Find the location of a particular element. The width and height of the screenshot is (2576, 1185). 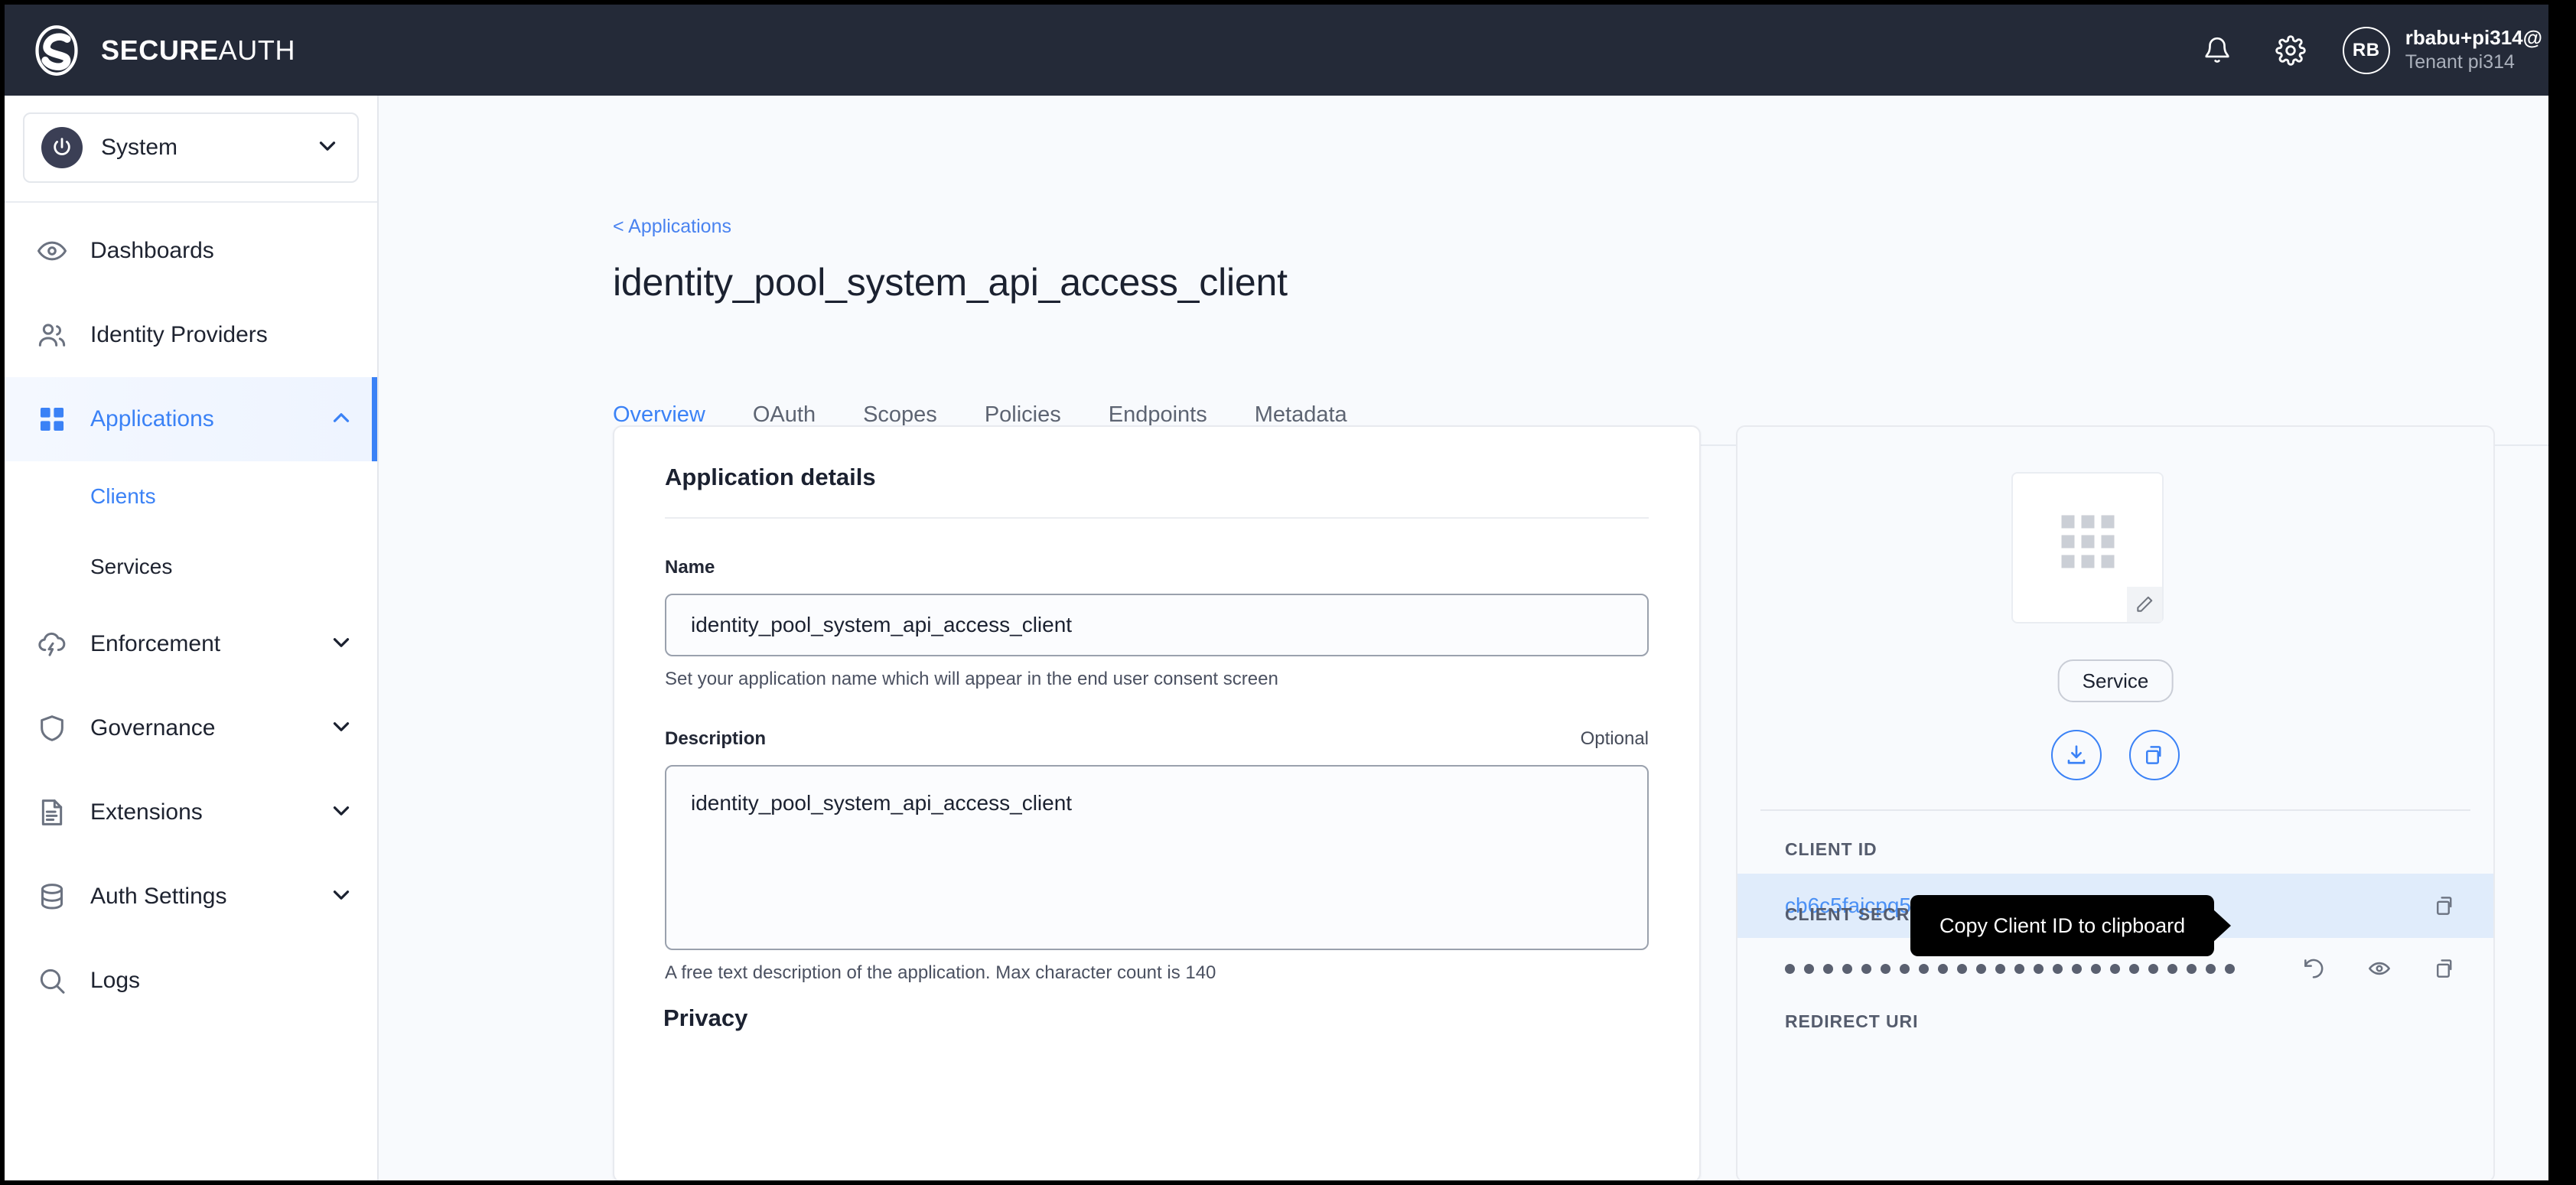

redirect-uri-label: REDIRECT URI is located at coordinates (1852, 1021).